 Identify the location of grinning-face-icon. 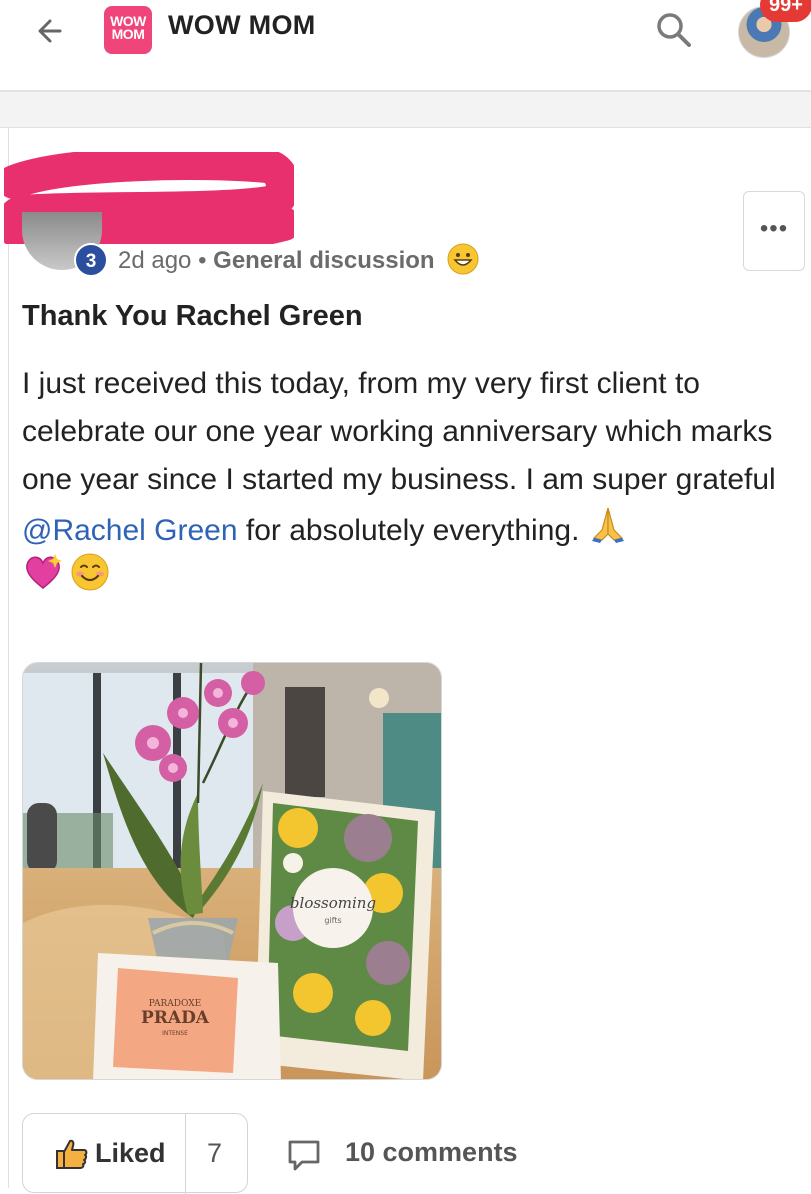
(463, 259).